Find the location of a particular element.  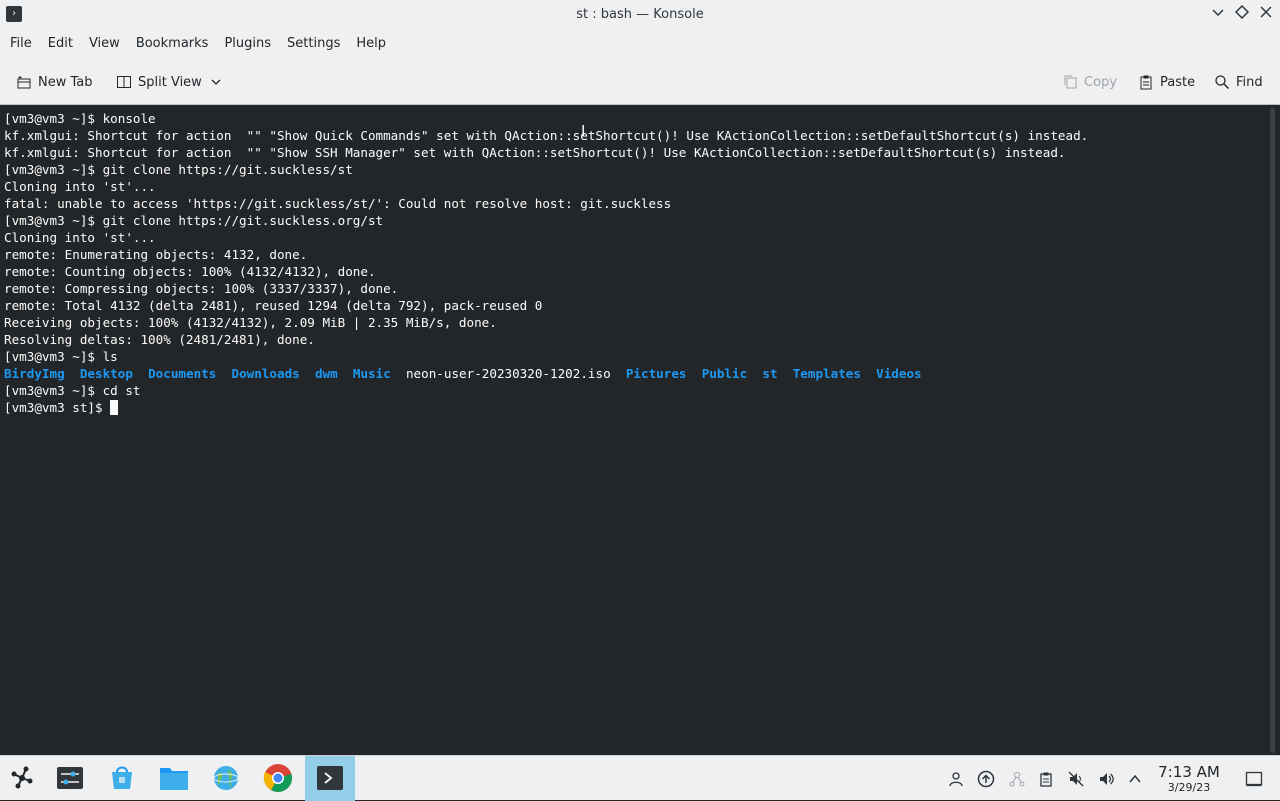

taskbar: 7:13 AM 3/29/23 is located at coordinates (640, 778).